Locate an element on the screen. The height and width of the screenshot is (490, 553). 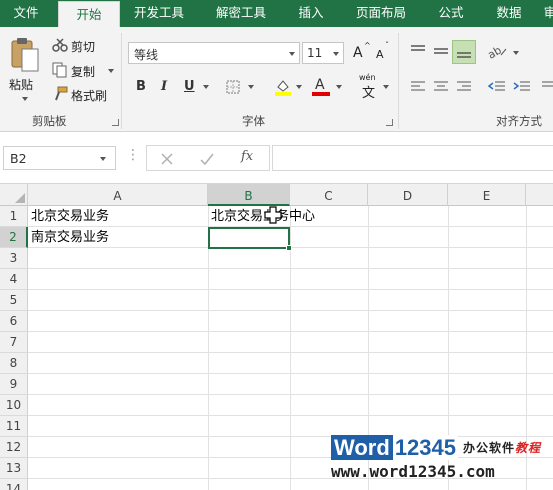
align-middle-icon is located at coordinates (441, 52).